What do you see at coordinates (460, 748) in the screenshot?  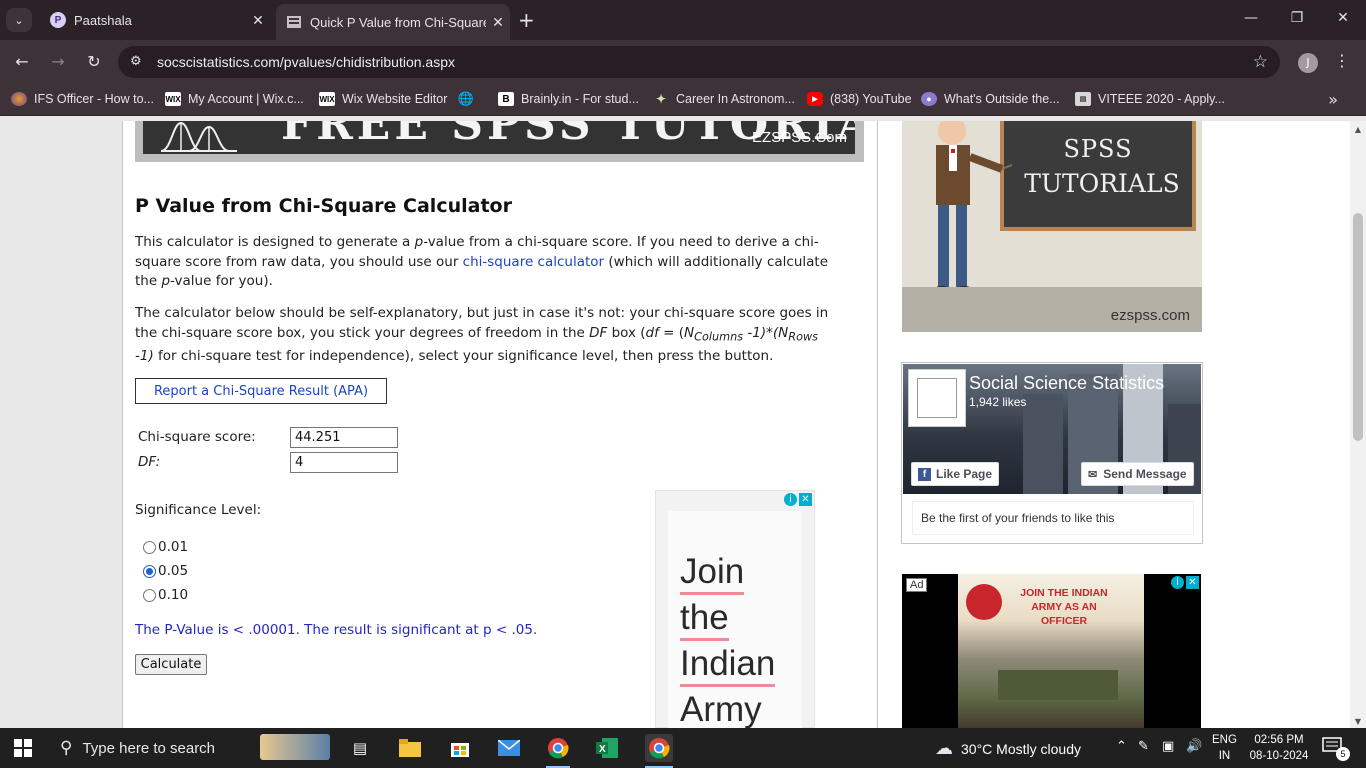 I see `microsoft-store-icon` at bounding box center [460, 748].